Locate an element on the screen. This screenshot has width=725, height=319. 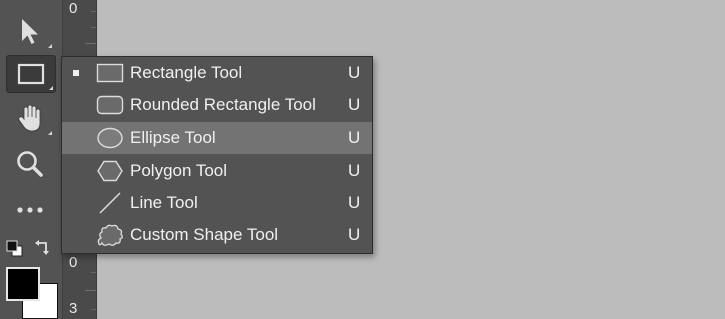
rectangle-tool-button is located at coordinates (31, 74).